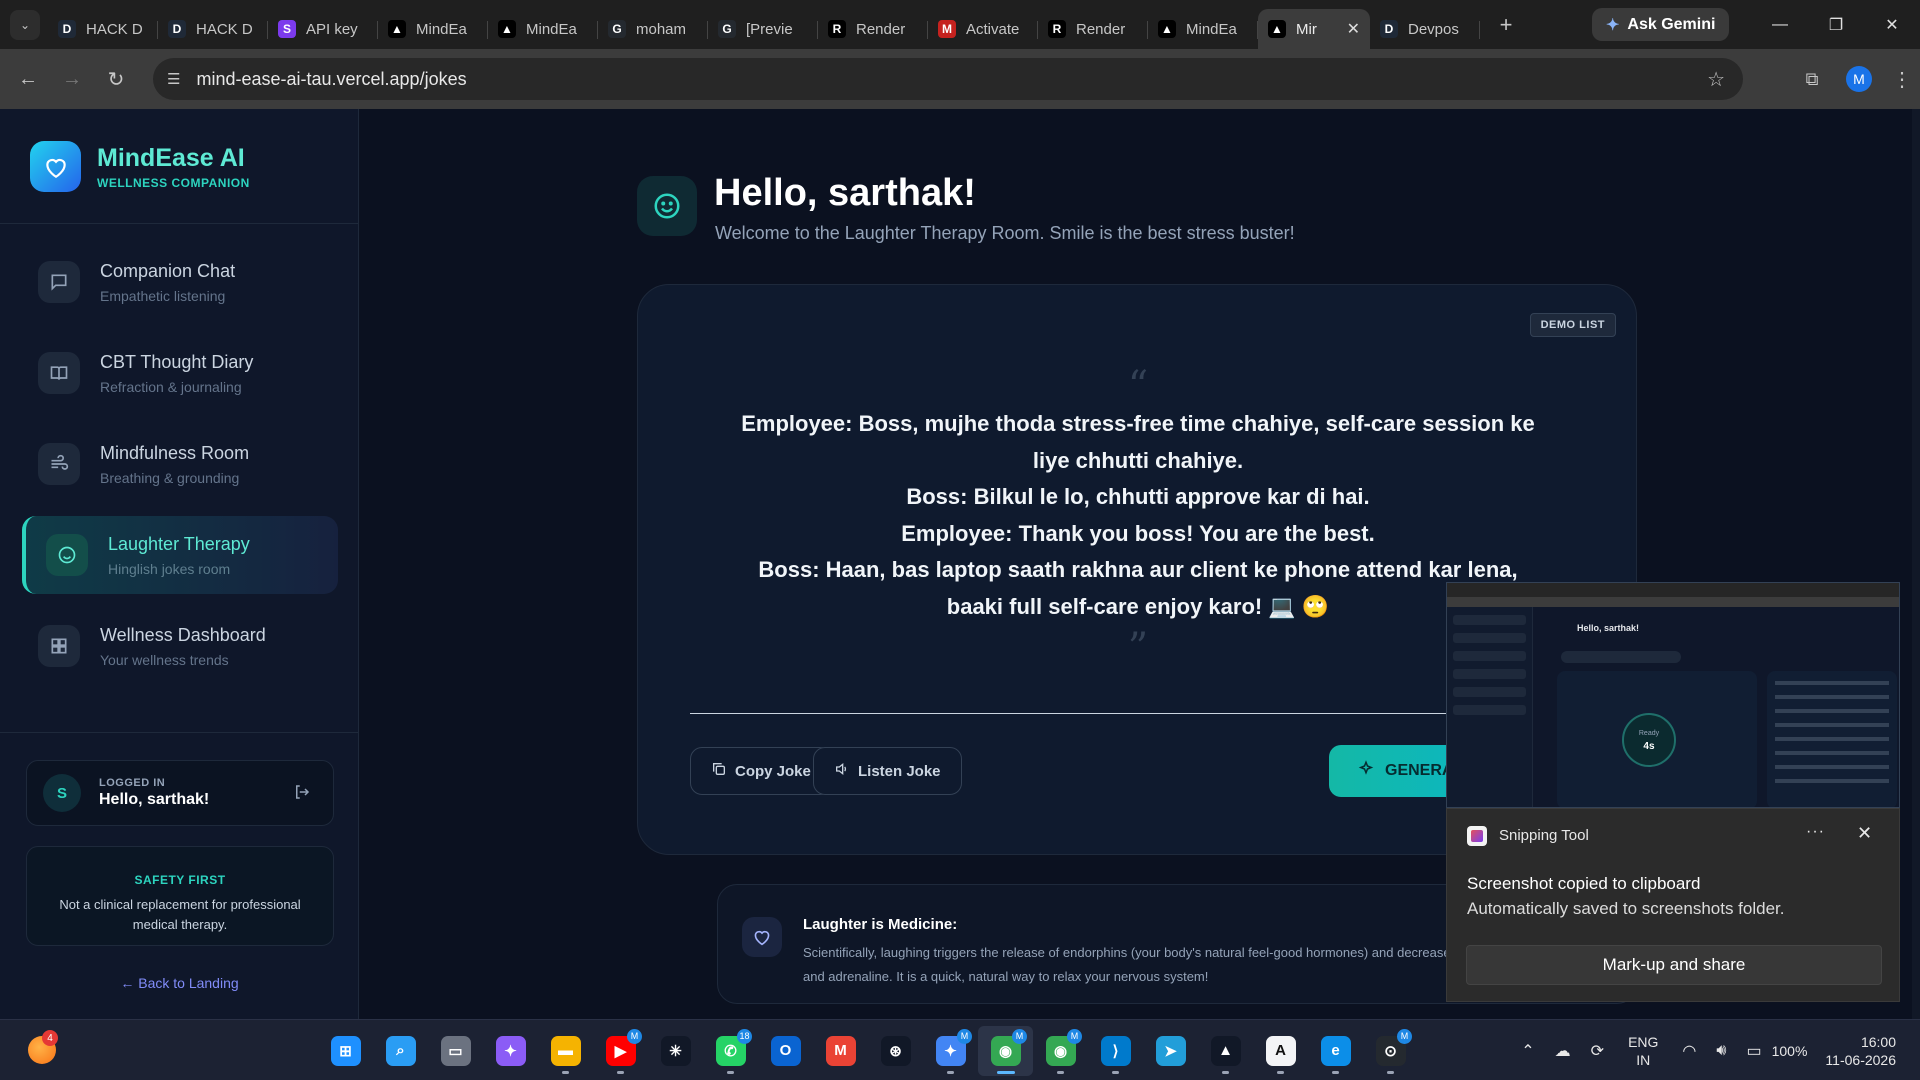 The height and width of the screenshot is (1080, 1920). I want to click on vercel-icon: ▲, so click(1225, 1050).